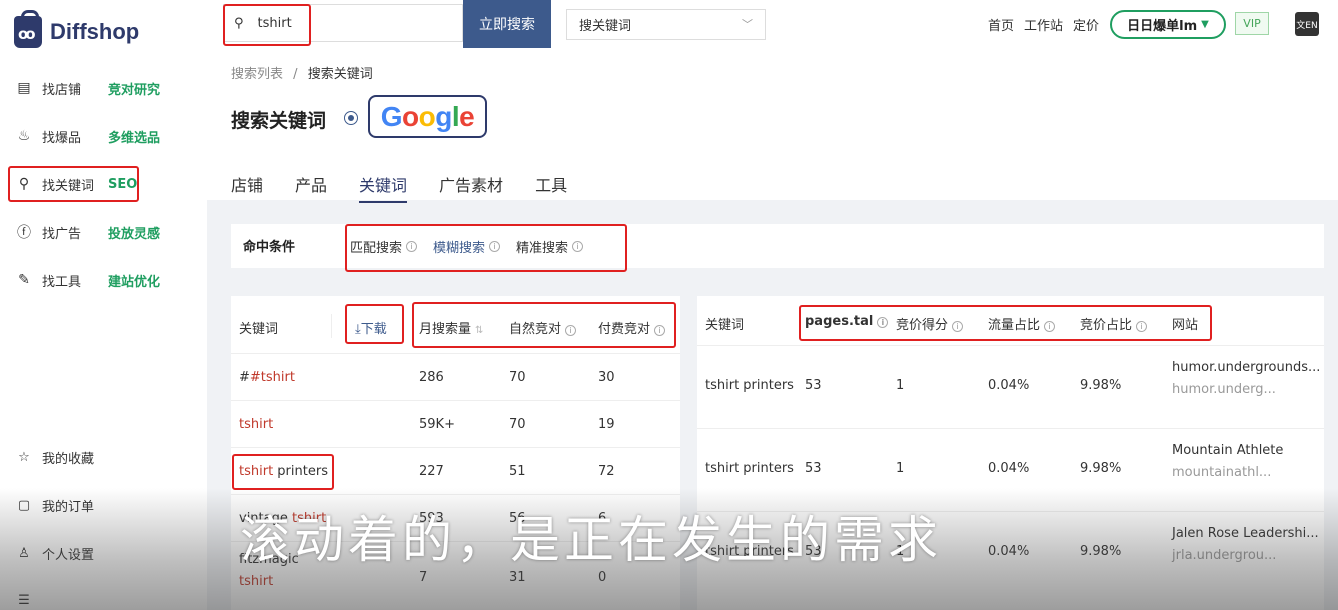 The image size is (1338, 610). I want to click on tab-ad-creatives: 广告素材, so click(471, 184).